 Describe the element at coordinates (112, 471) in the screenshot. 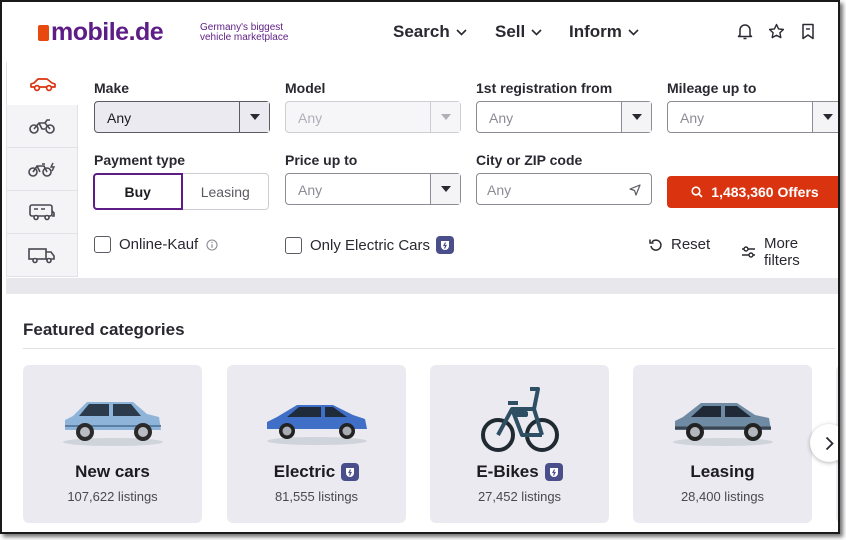

I see `category-title: New cars` at that location.